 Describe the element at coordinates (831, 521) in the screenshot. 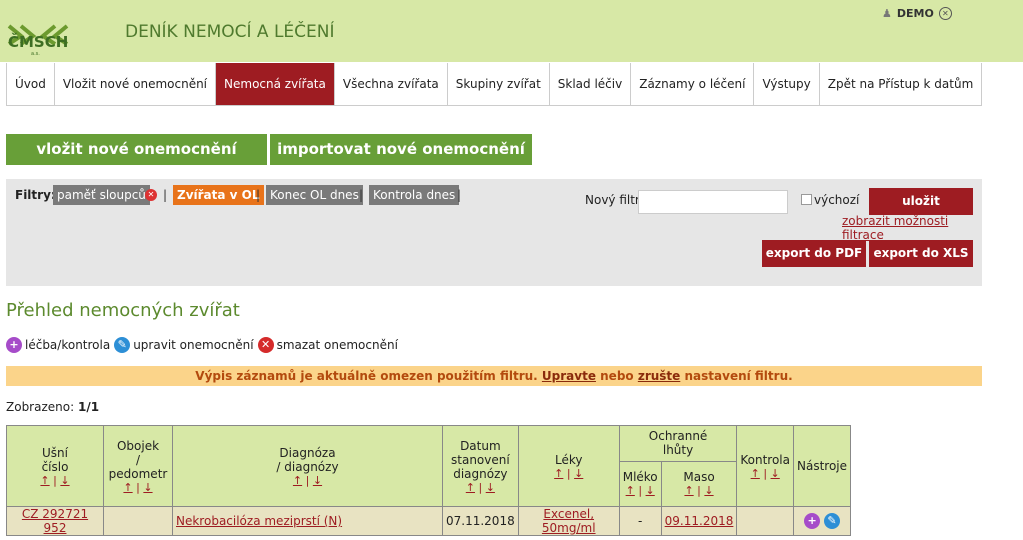

I see `pencil-icon: ✎` at that location.